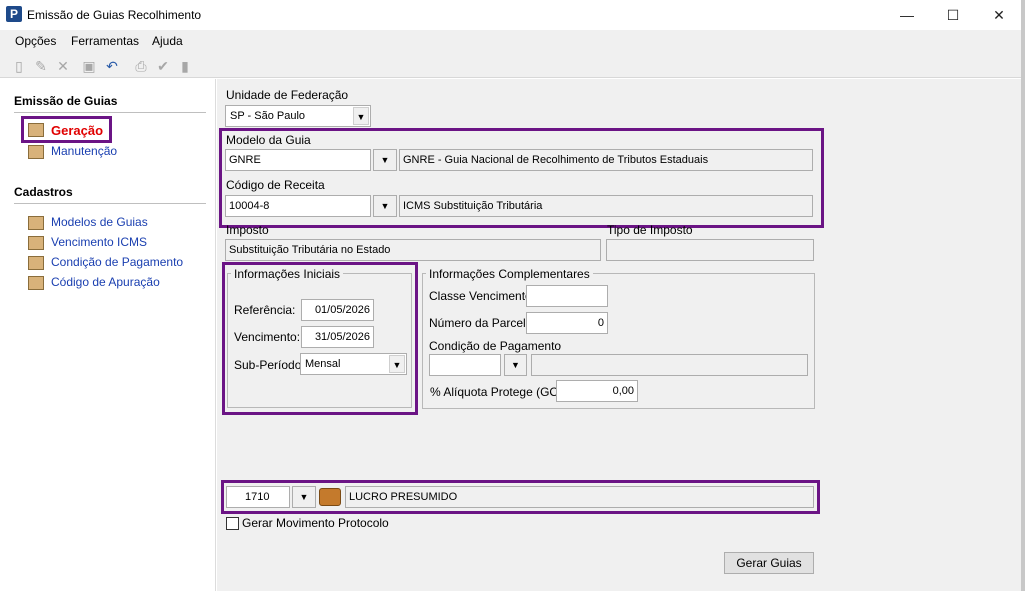  What do you see at coordinates (669, 365) in the screenshot?
I see `condicao-description` at bounding box center [669, 365].